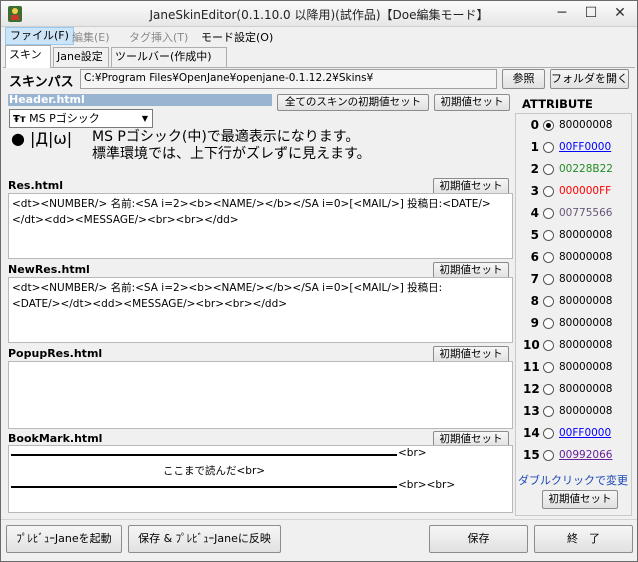 The width and height of the screenshot is (638, 562). I want to click on attribute-number: 4, so click(534, 213).